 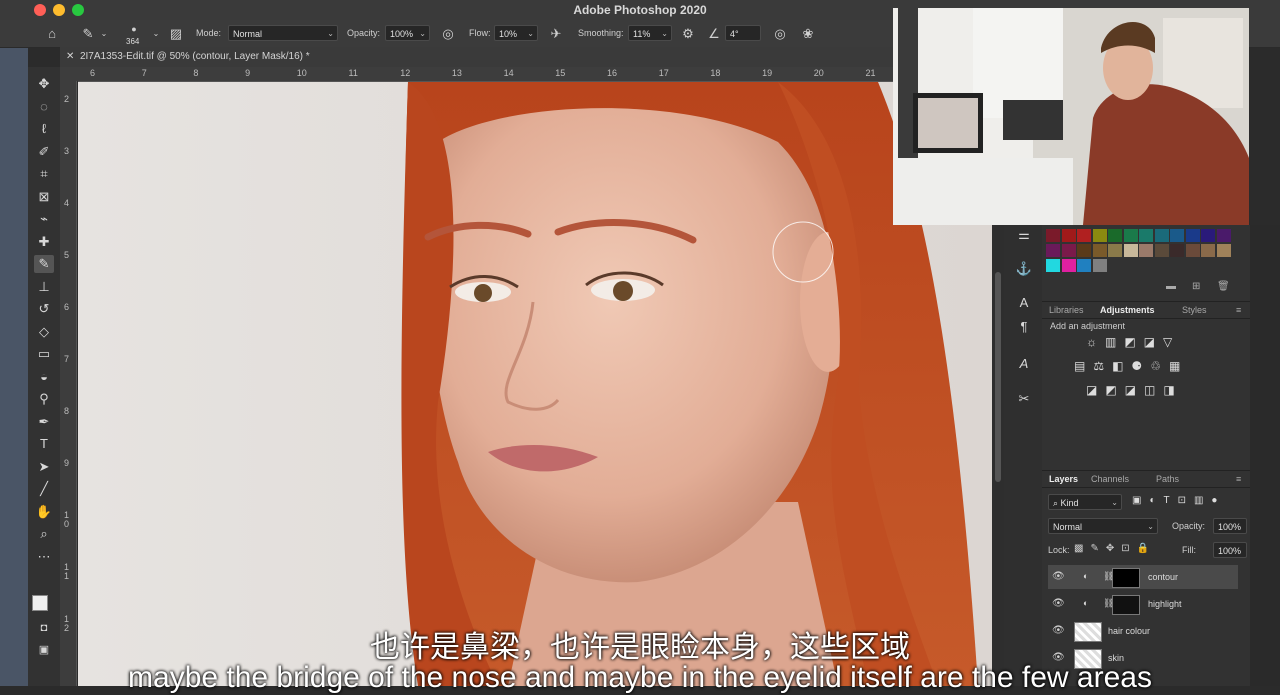 What do you see at coordinates (1063, 479) in the screenshot?
I see `tab-layers: Layers` at bounding box center [1063, 479].